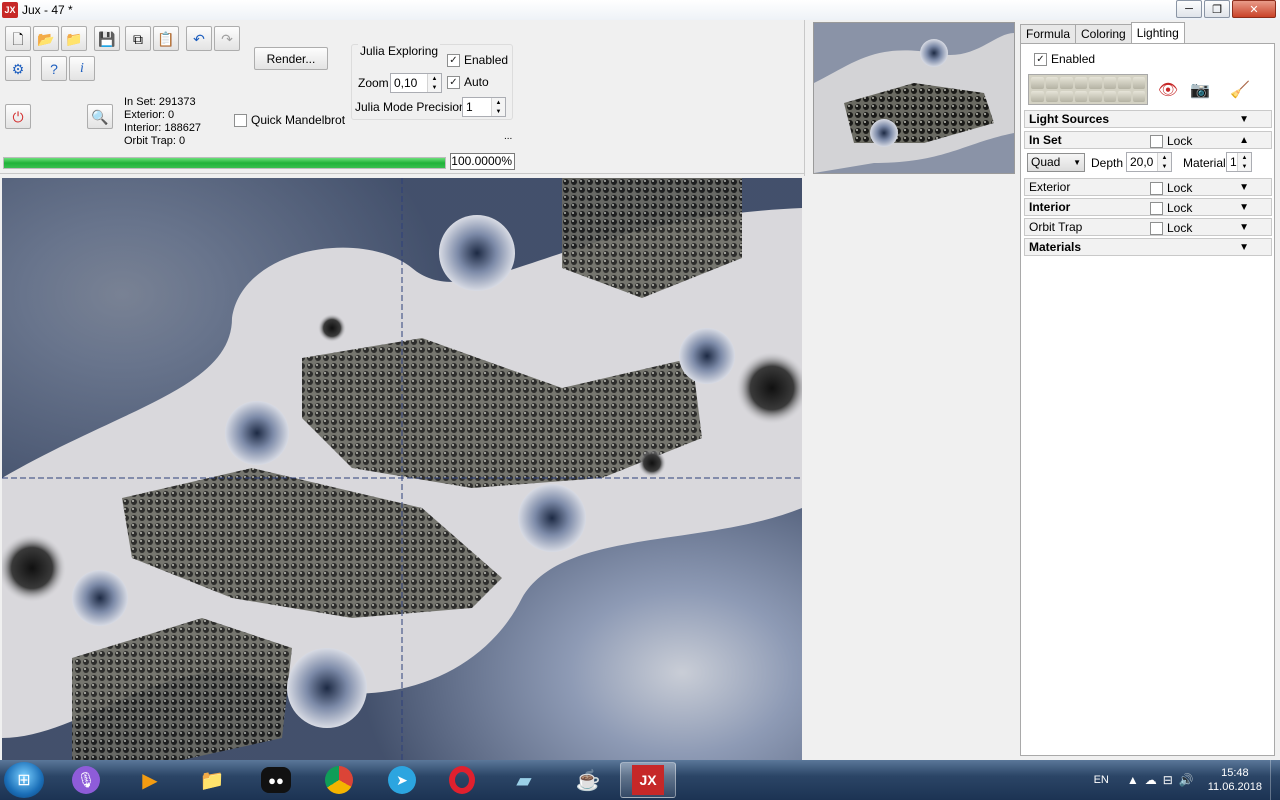 The height and width of the screenshot is (800, 1280). Describe the element at coordinates (1142, 162) in the screenshot. I see `depth-value: 20,0` at that location.